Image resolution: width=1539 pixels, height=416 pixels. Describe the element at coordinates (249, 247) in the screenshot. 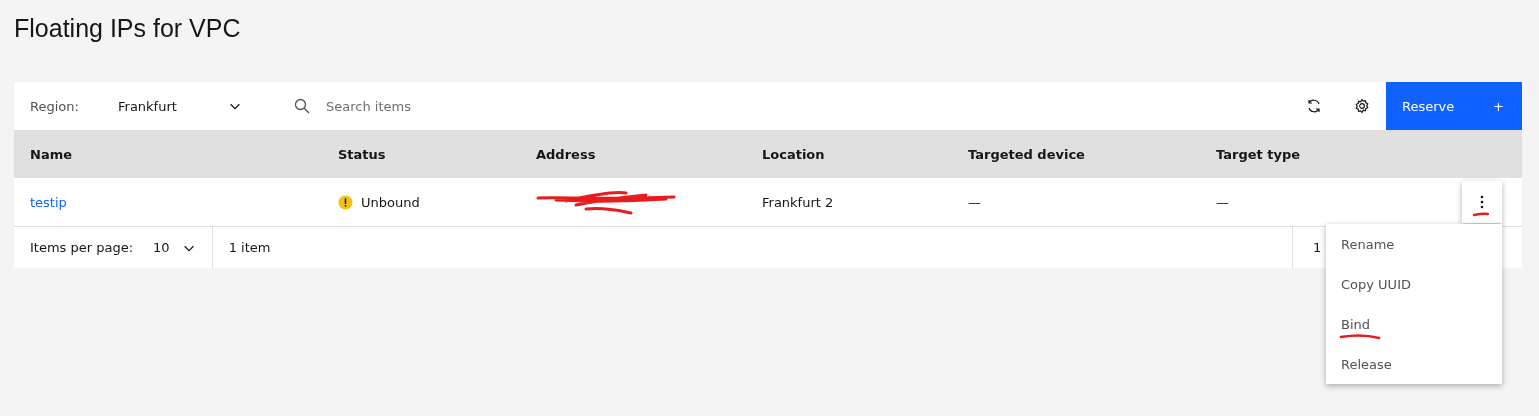

I see `item-count: 1 item` at that location.